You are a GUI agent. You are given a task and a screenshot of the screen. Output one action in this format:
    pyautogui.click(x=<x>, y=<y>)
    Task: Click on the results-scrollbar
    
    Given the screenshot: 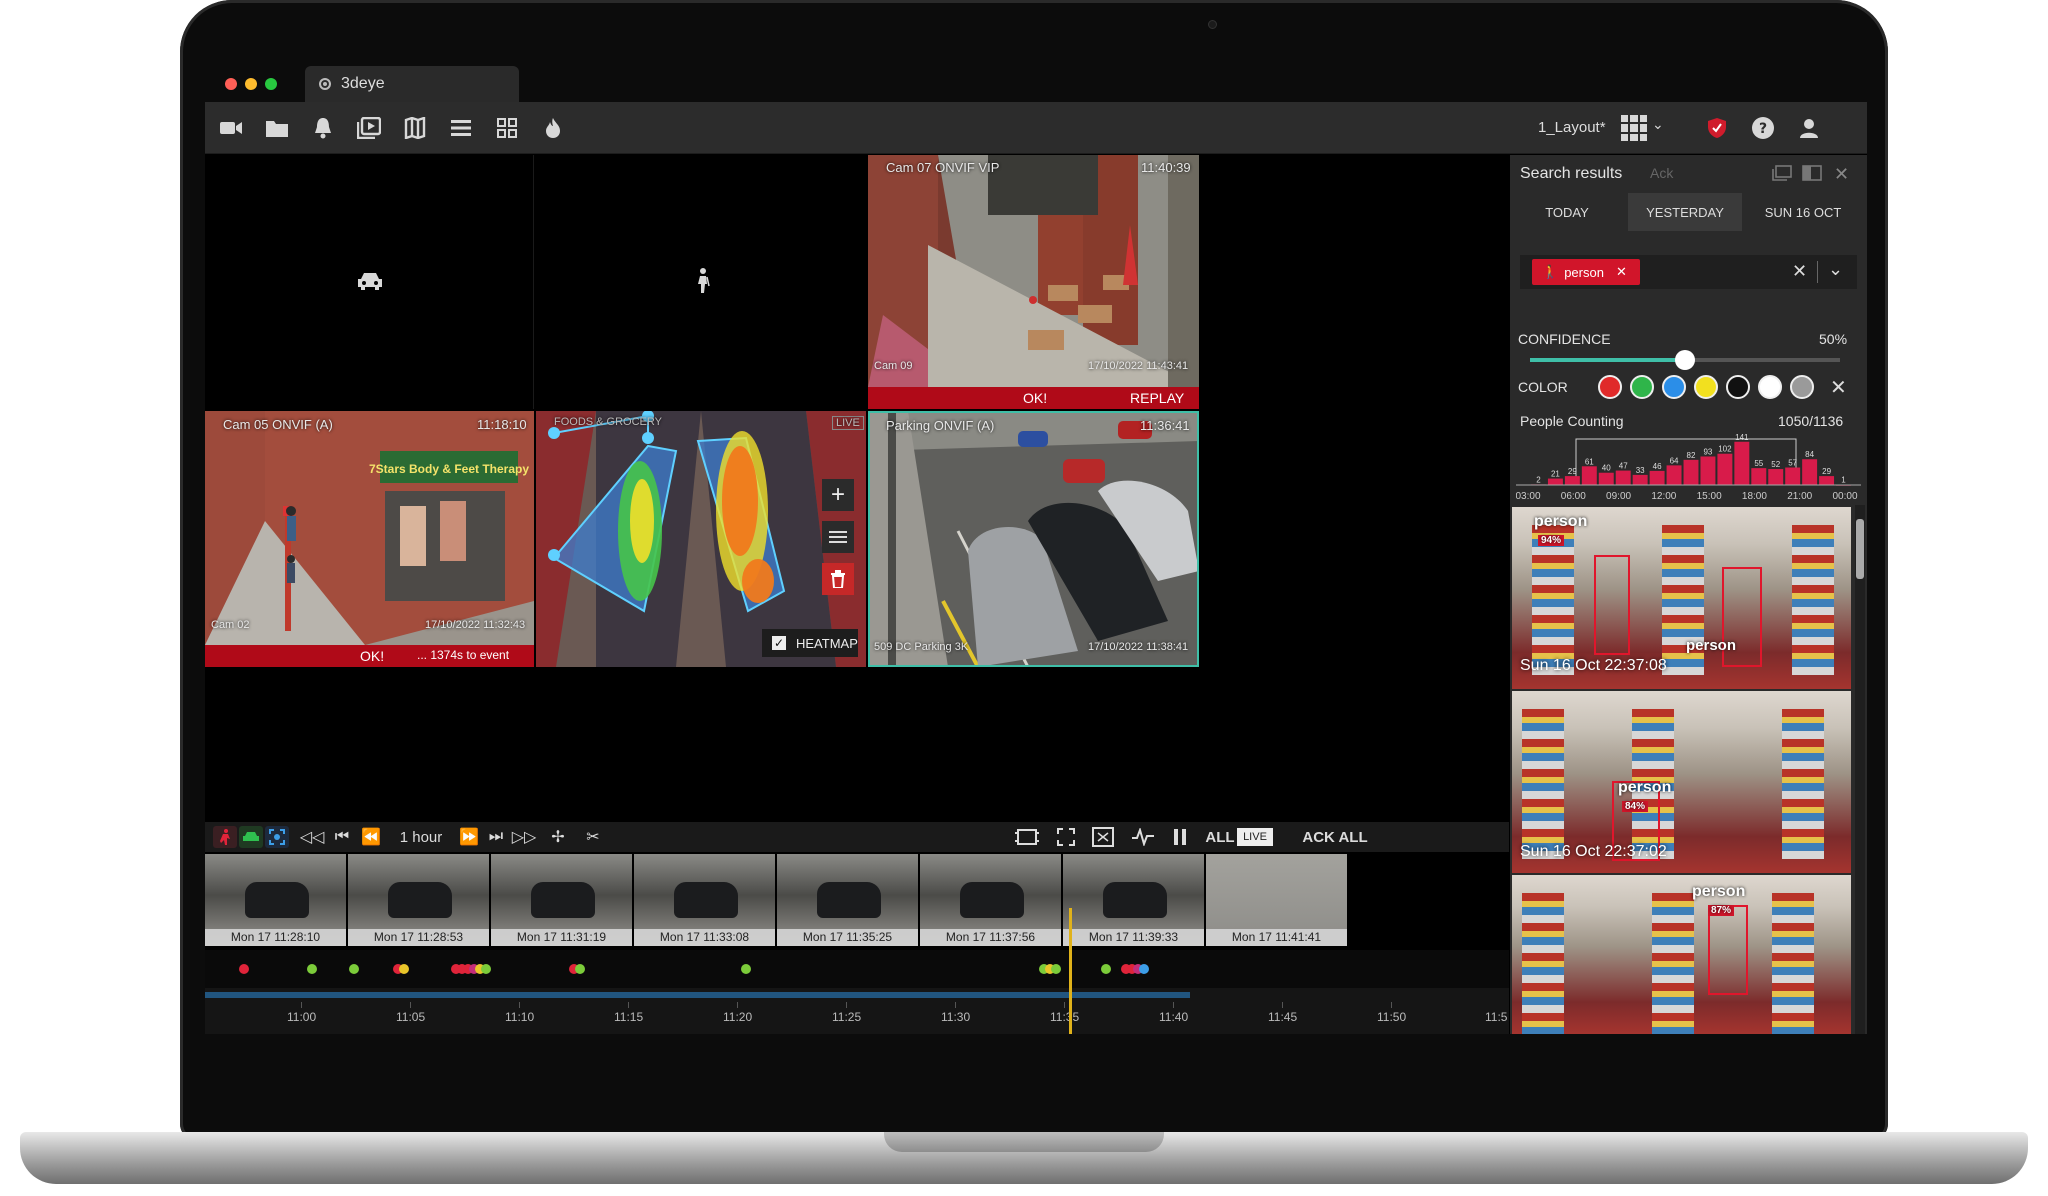 What is the action you would take?
    pyautogui.click(x=1860, y=769)
    